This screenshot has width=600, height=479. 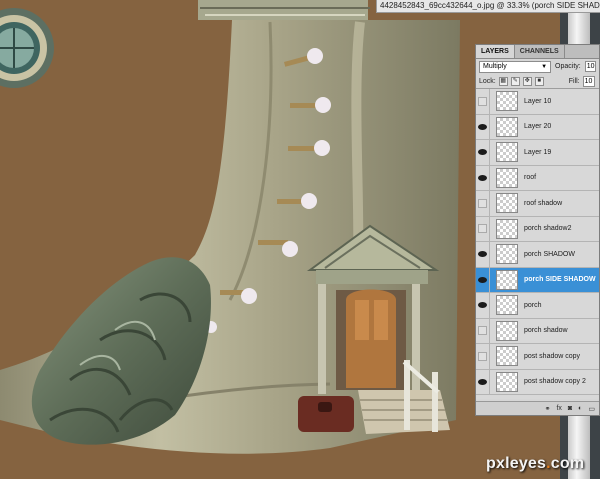 I want to click on layer-name: porch SIDE SHADOW, so click(x=560, y=279).